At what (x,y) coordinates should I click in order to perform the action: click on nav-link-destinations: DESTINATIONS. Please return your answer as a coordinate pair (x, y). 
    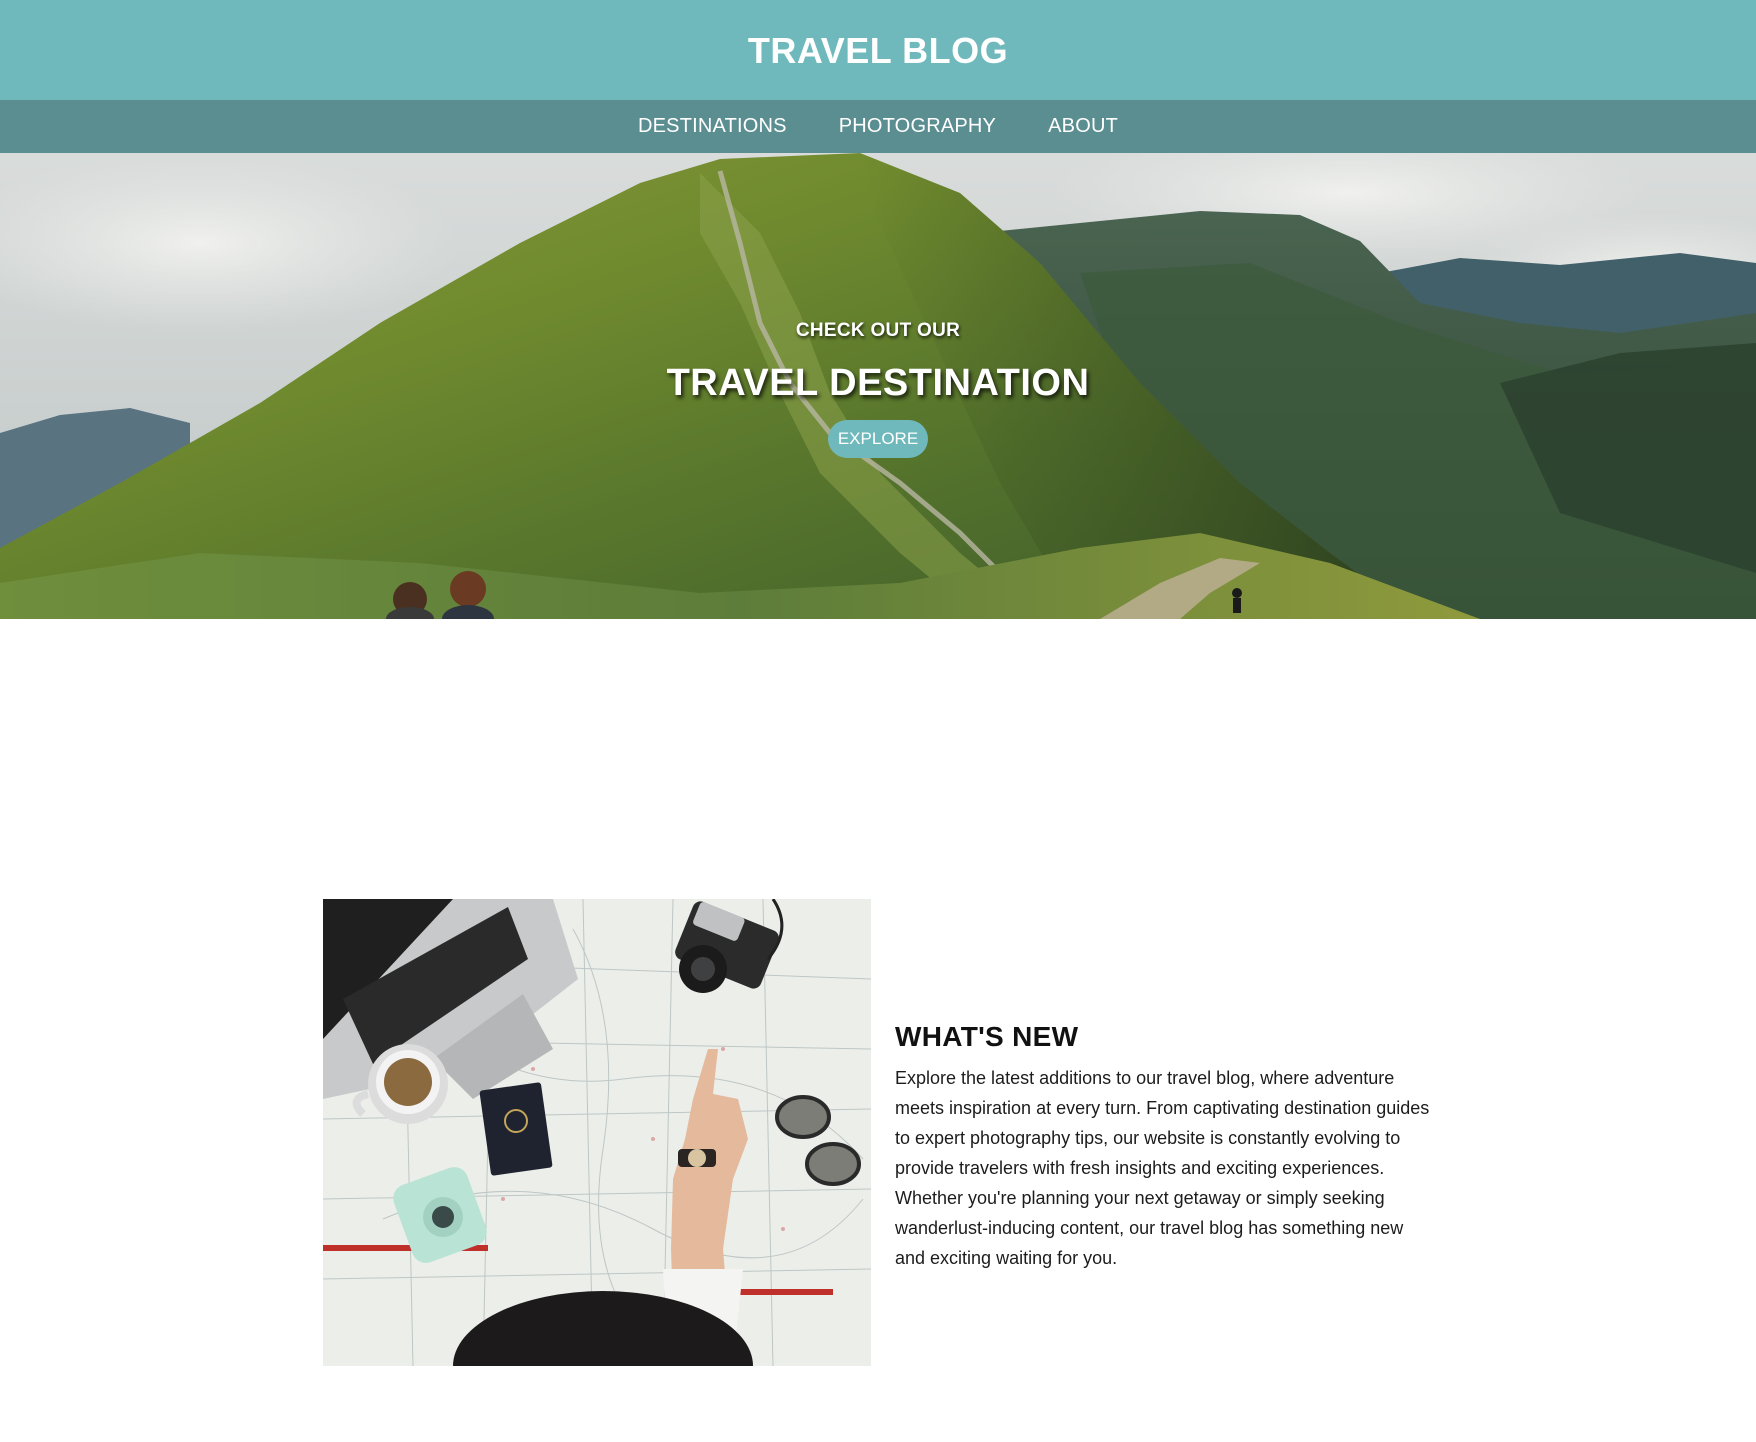
    Looking at the image, I should click on (712, 126).